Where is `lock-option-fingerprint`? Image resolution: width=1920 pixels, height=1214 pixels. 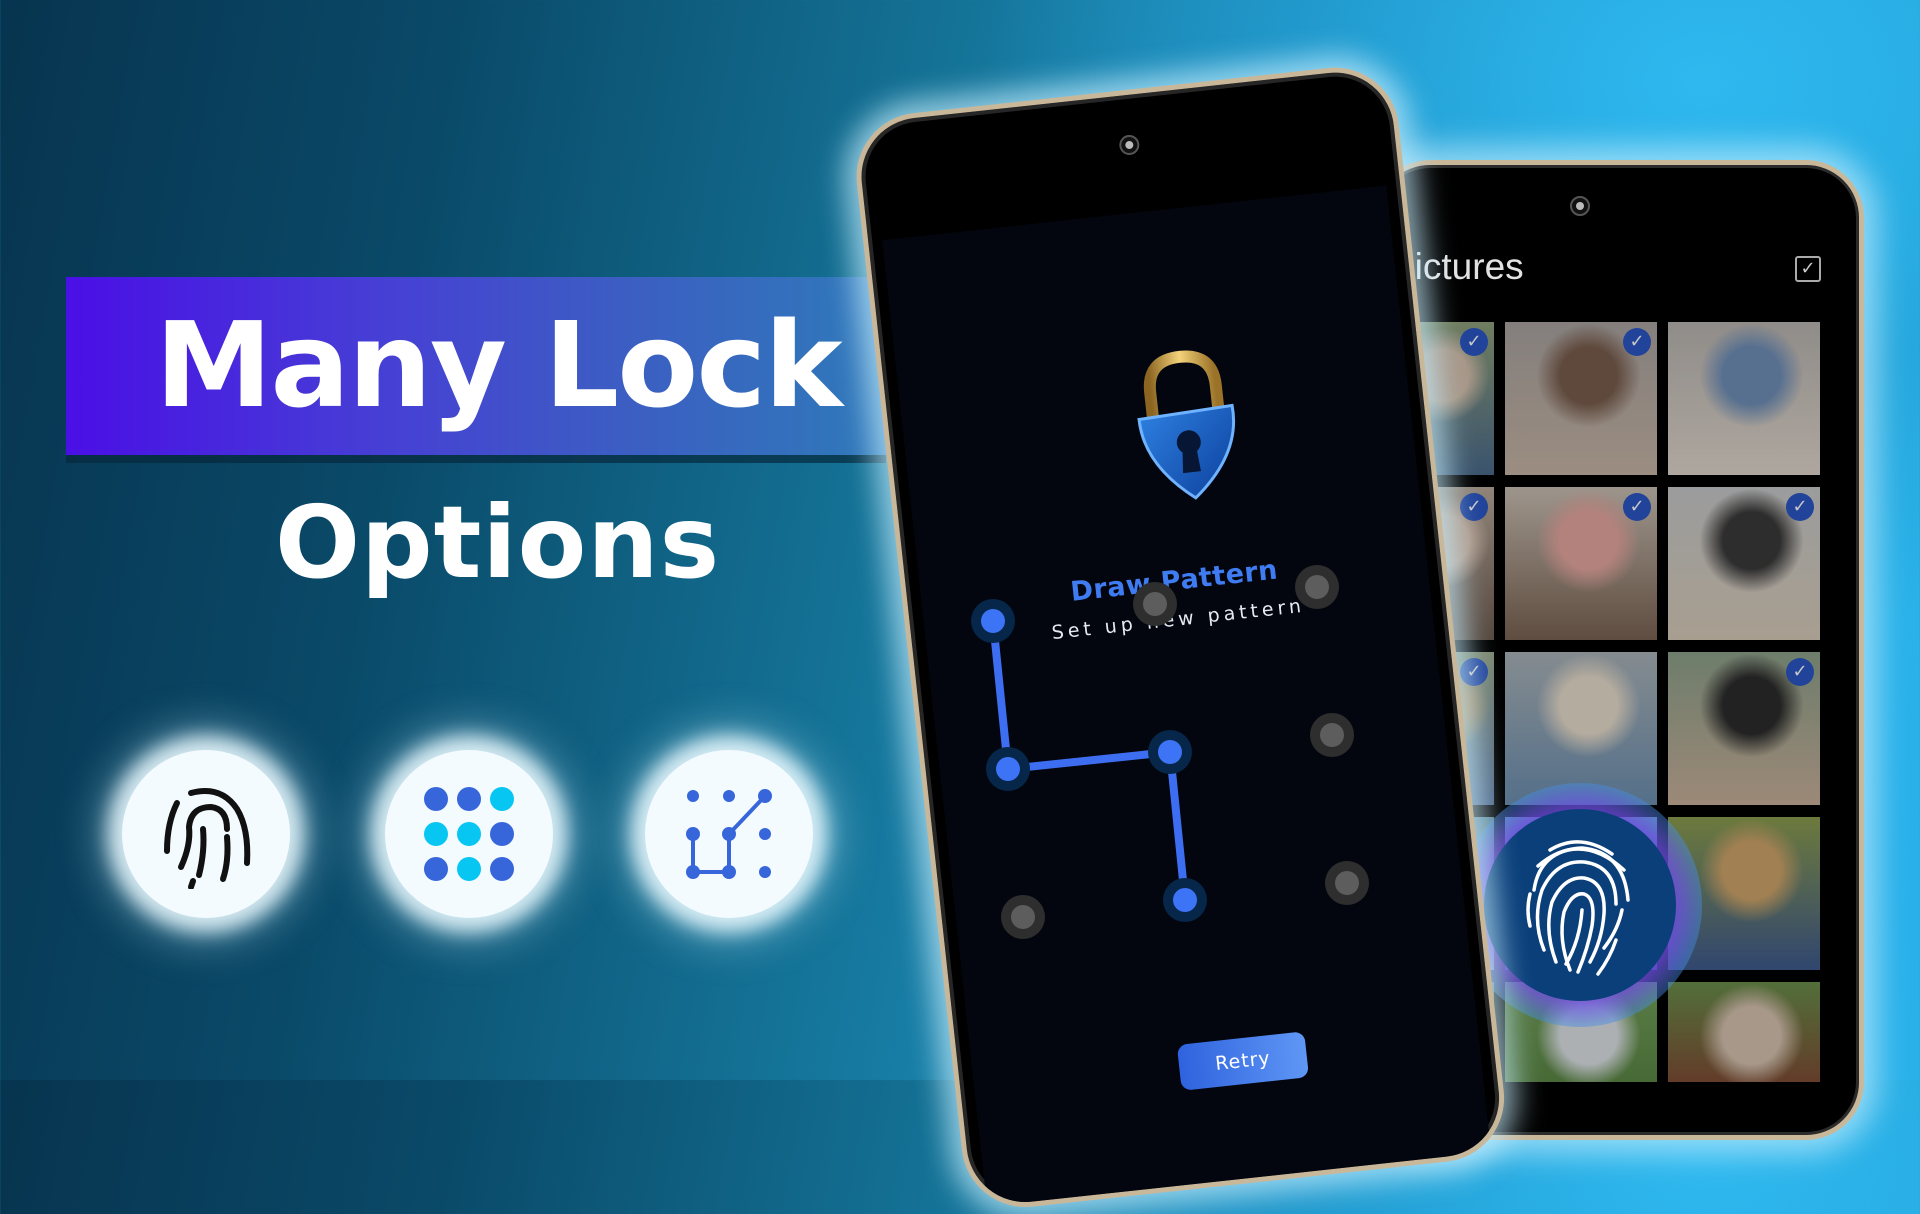 lock-option-fingerprint is located at coordinates (206, 834).